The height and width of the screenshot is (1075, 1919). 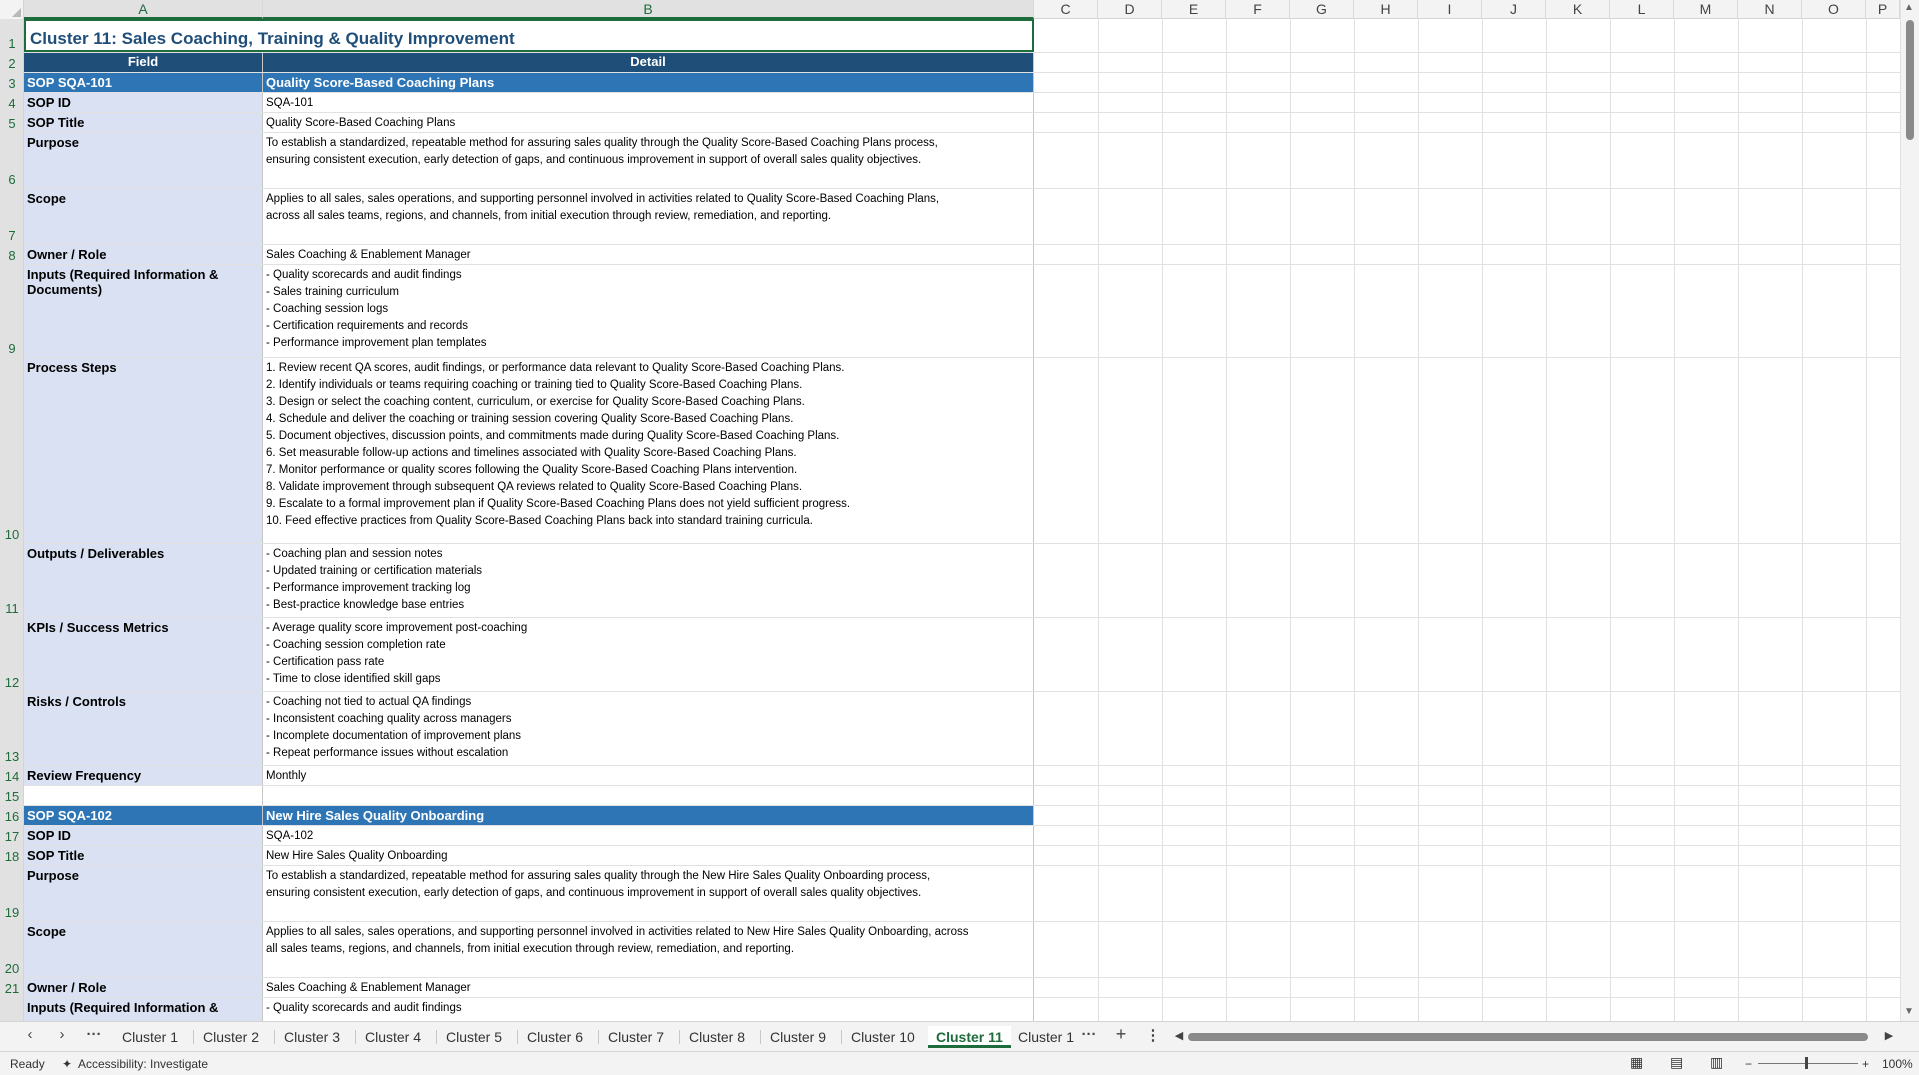 What do you see at coordinates (11, 1009) in the screenshot?
I see `row-header-22: 22` at bounding box center [11, 1009].